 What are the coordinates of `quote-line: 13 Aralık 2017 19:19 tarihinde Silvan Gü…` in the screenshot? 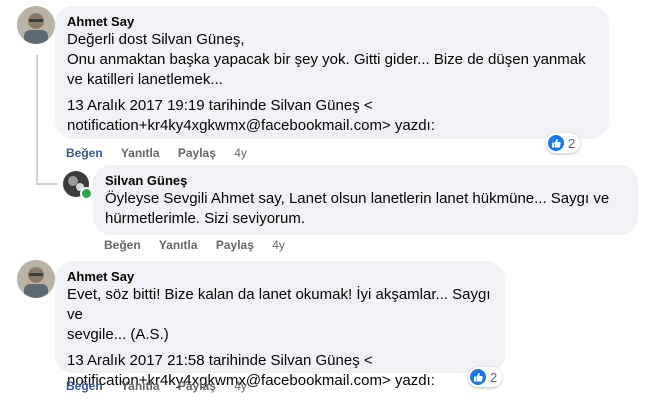 It's located at (220, 105).